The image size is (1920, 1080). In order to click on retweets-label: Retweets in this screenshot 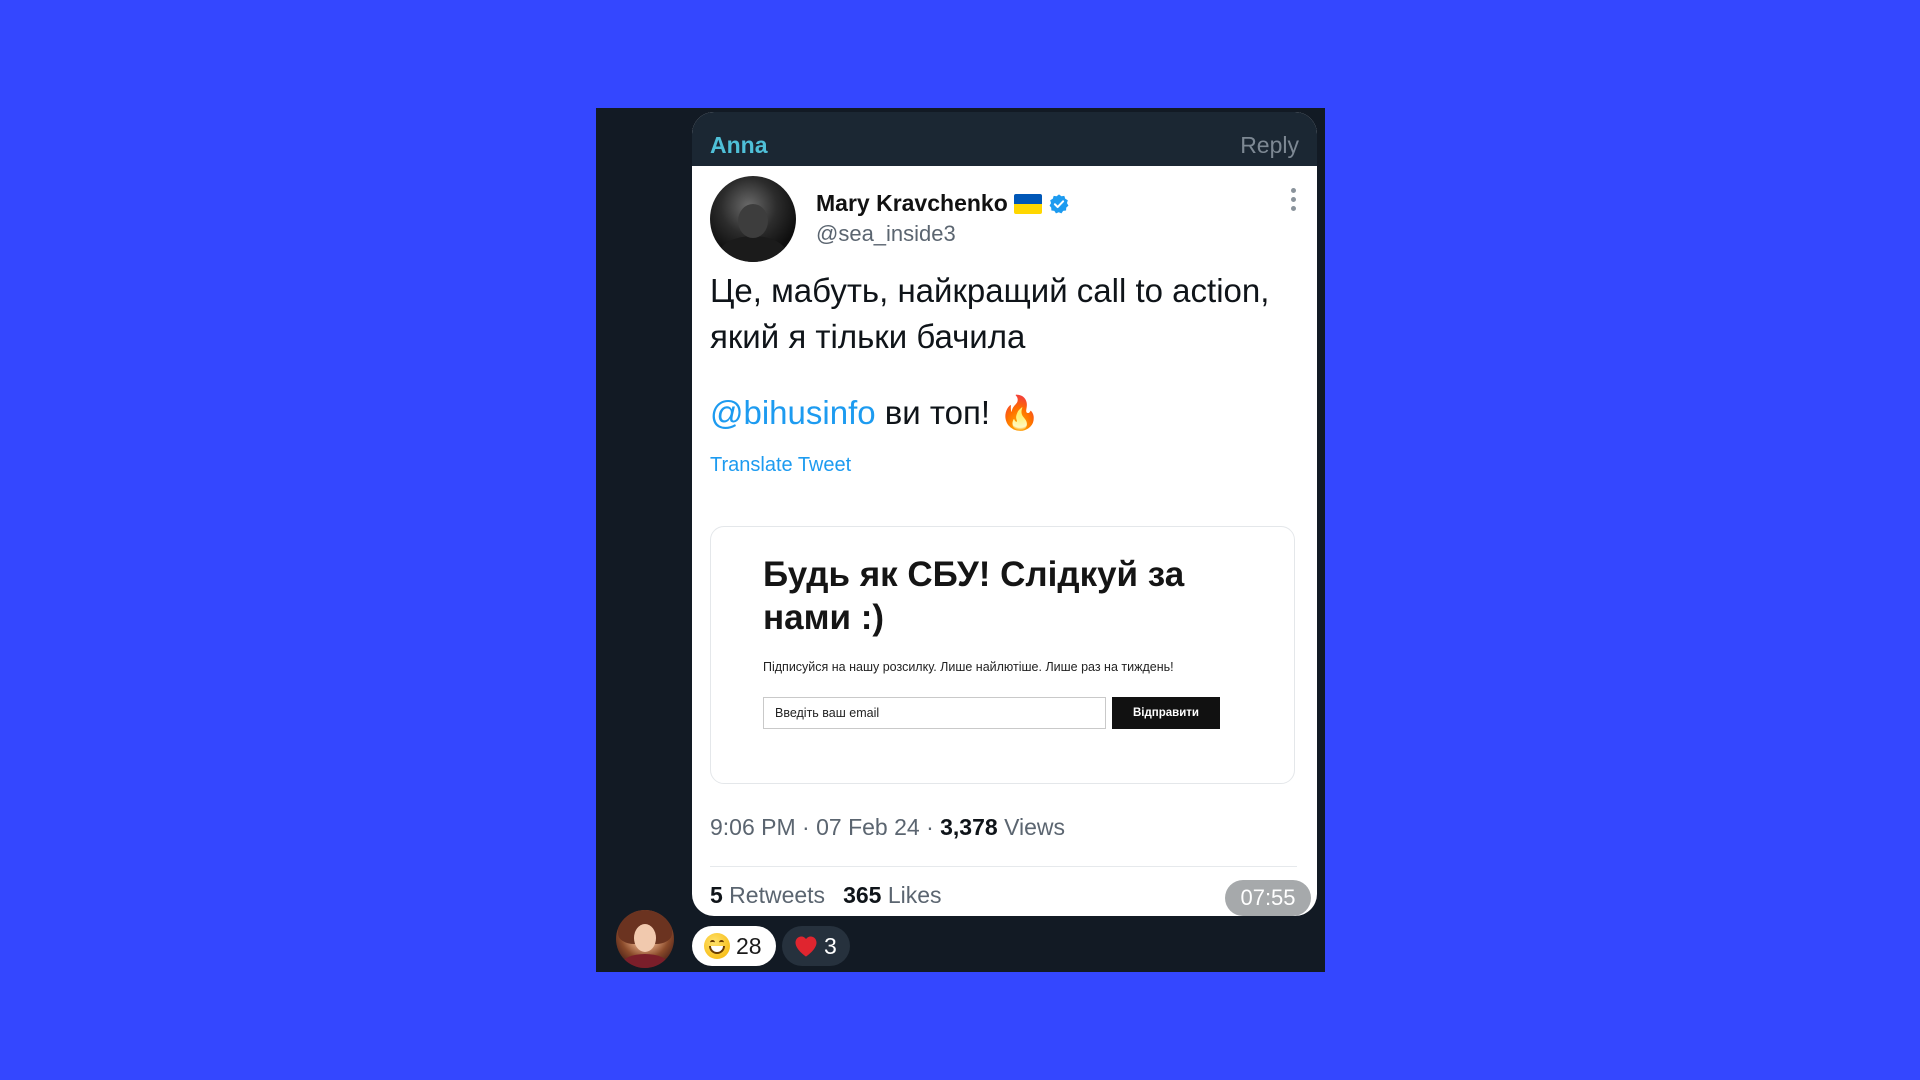, I will do `click(774, 895)`.